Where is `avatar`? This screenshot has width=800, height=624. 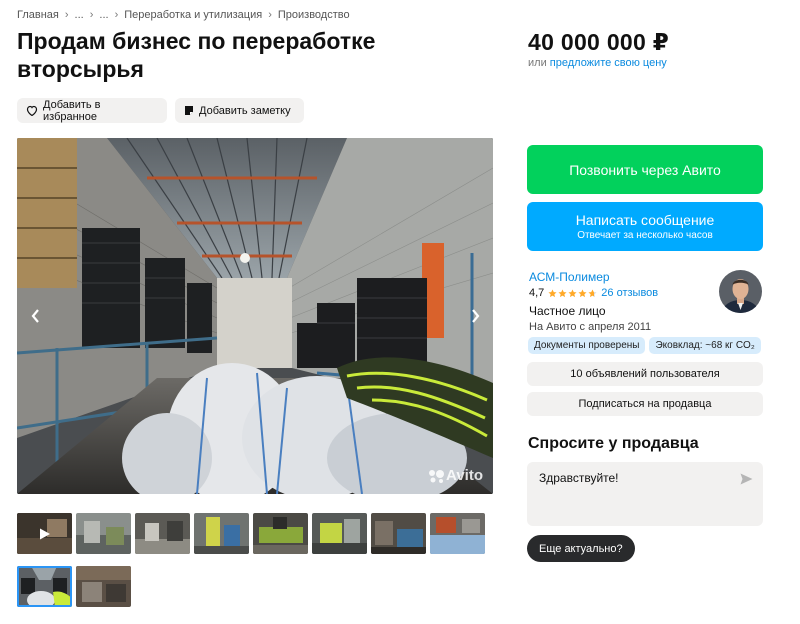
avatar is located at coordinates (740, 291).